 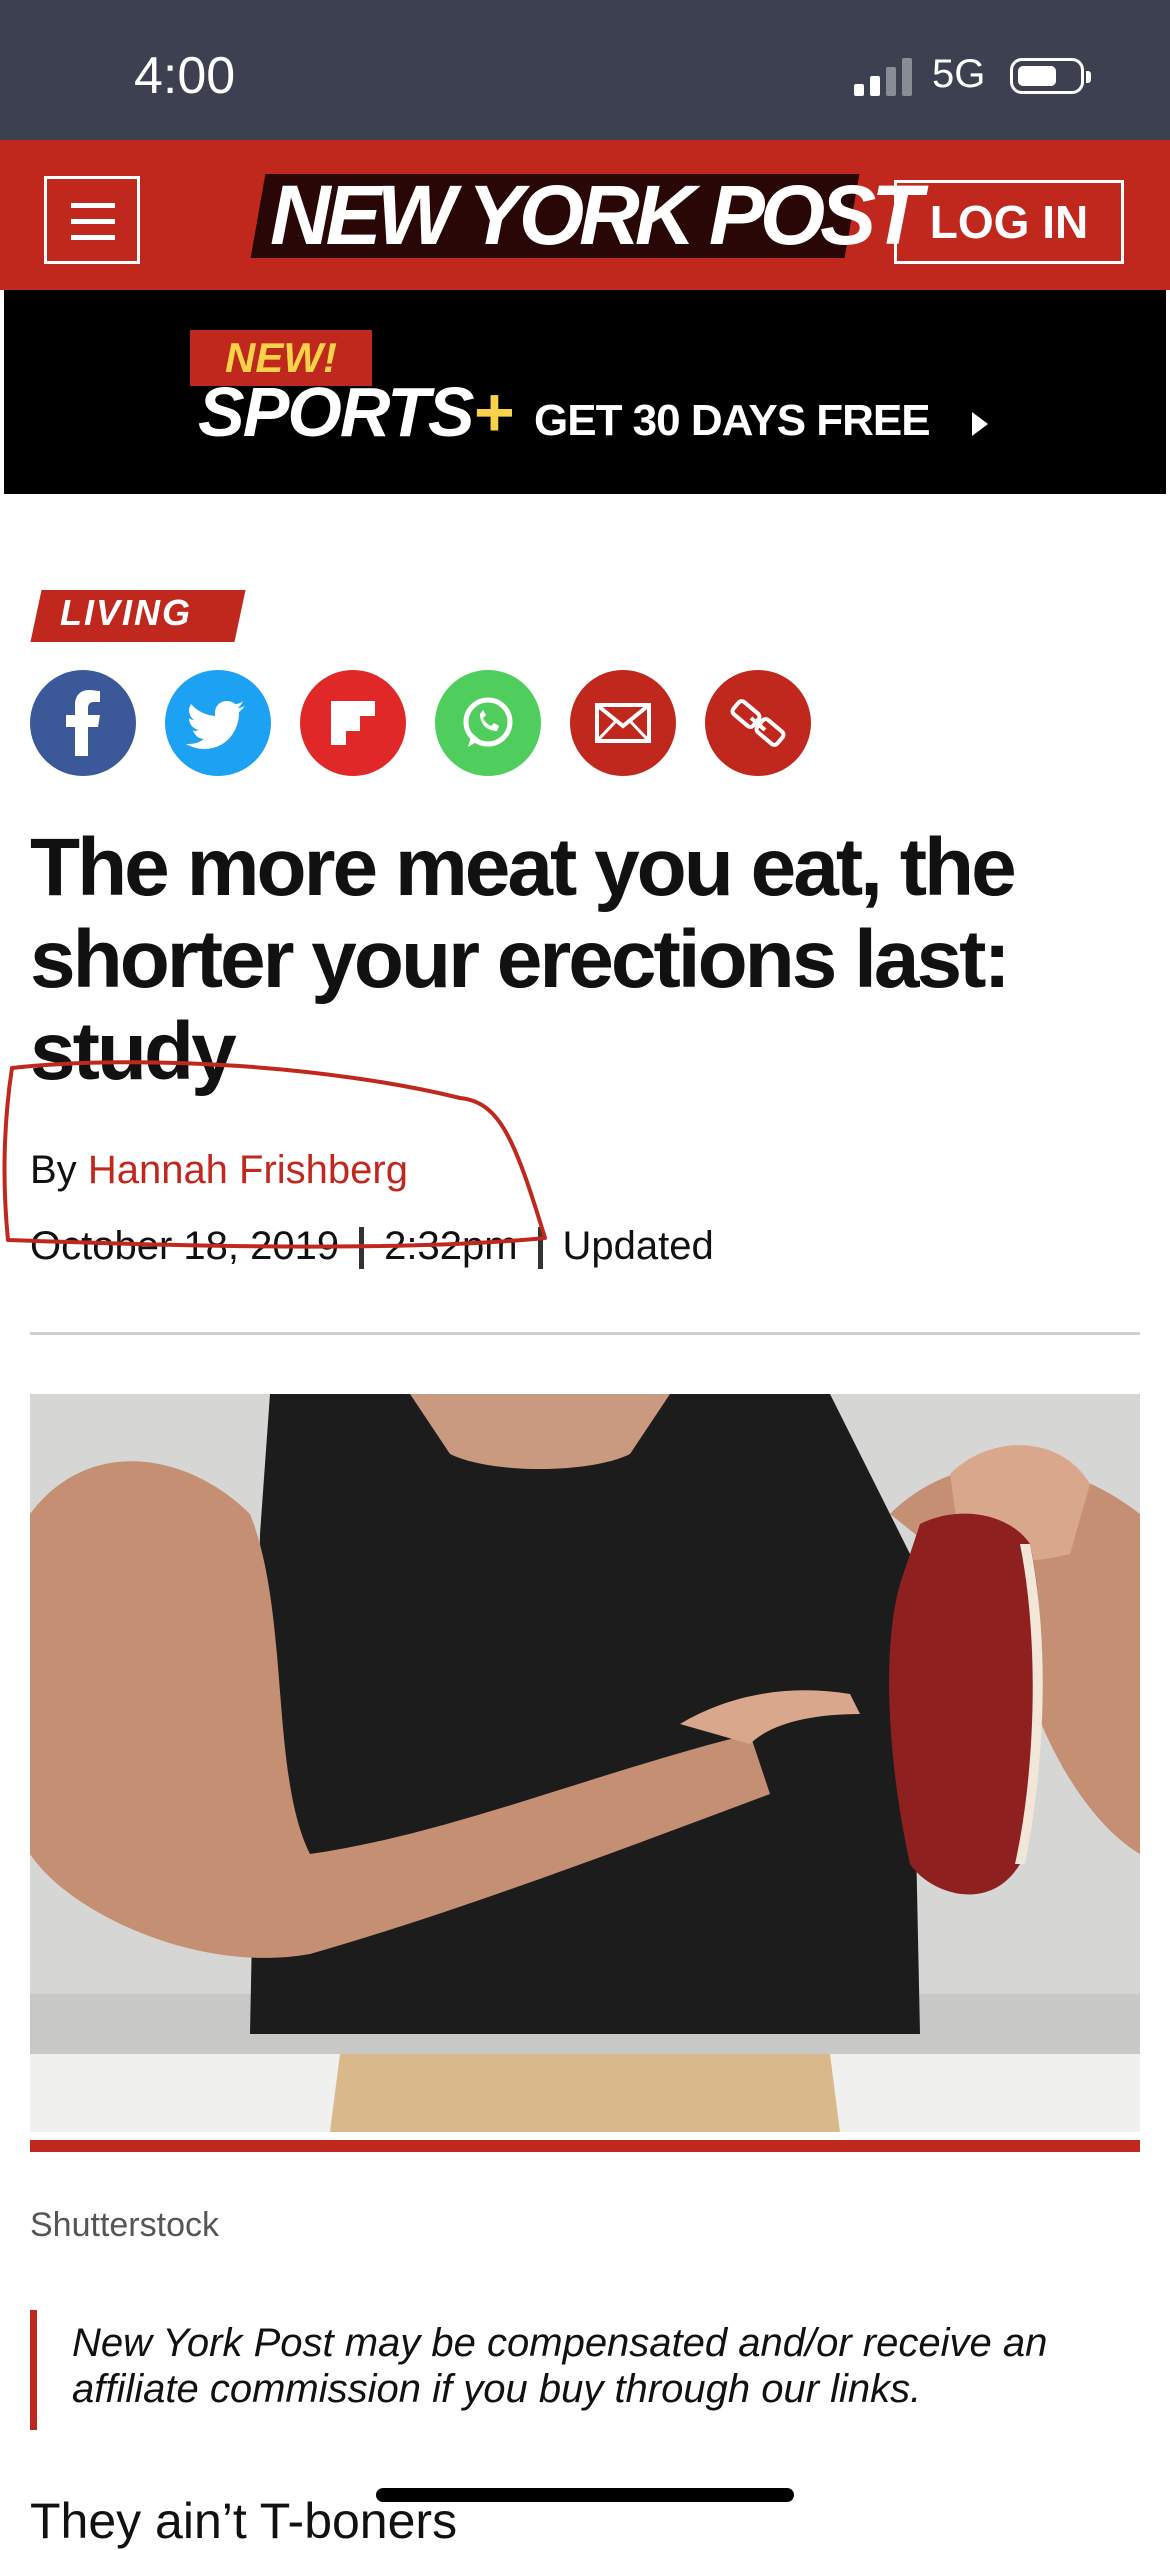 What do you see at coordinates (124, 2225) in the screenshot?
I see `photo-credit: Shutterstock` at bounding box center [124, 2225].